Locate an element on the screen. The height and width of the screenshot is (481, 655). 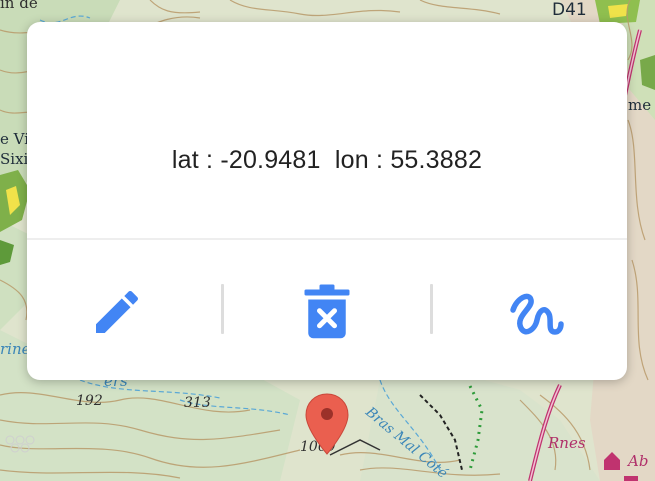
map-pin-icon is located at coordinates (327, 424).